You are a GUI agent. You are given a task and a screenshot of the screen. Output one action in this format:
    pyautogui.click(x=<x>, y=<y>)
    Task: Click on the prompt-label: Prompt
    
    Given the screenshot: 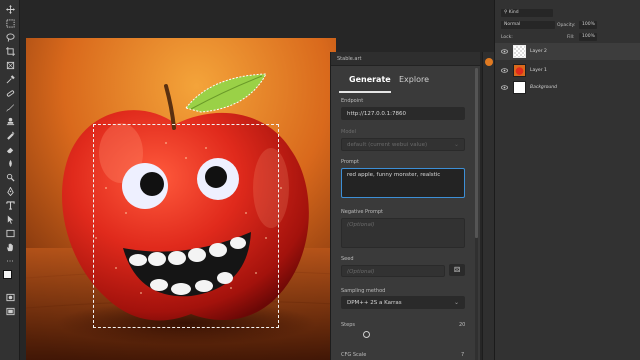 What is the action you would take?
    pyautogui.click(x=350, y=162)
    